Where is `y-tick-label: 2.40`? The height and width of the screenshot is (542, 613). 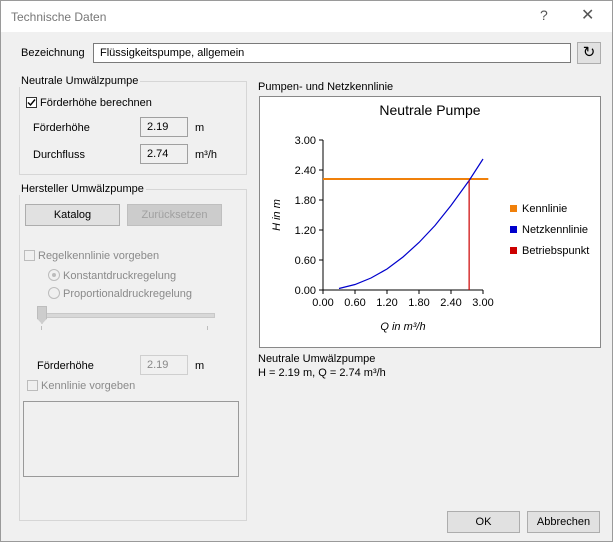 y-tick-label: 2.40 is located at coordinates (305, 171).